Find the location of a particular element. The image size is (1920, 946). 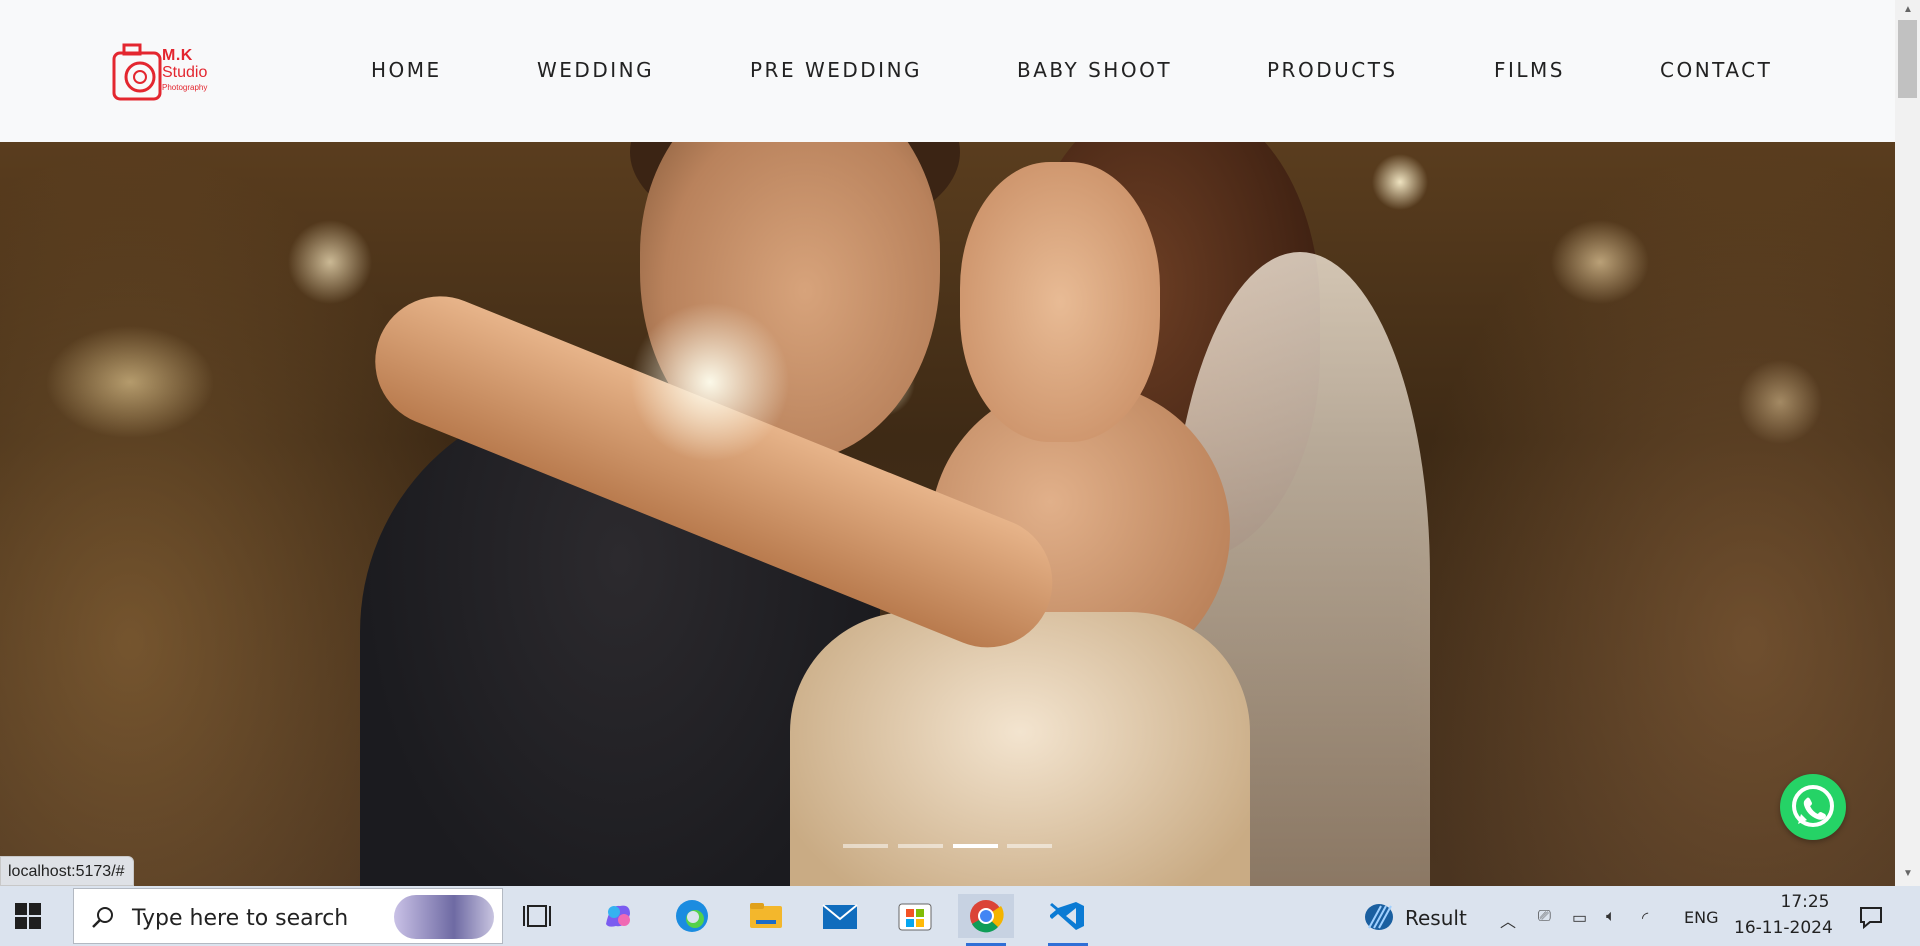

clock-time: 17:25 is located at coordinates (1805, 902).